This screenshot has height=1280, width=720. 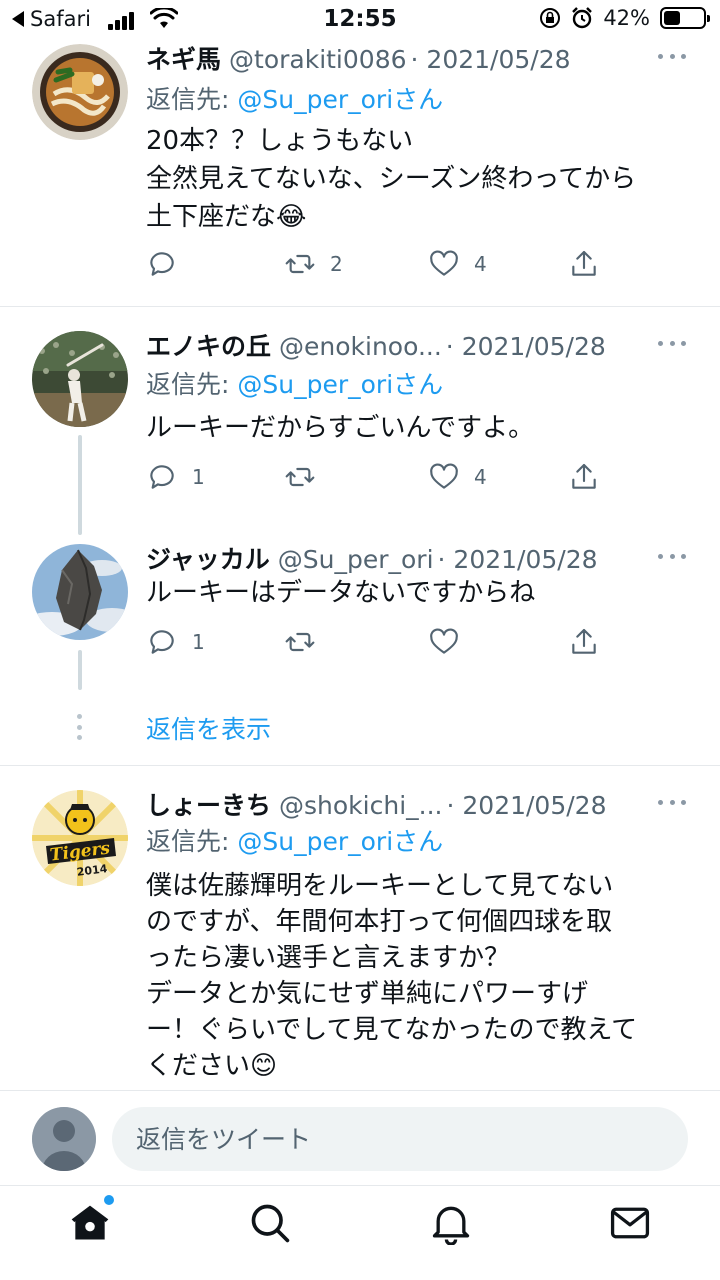 I want to click on tweet-text: ルーキーだからすごいんですよ。, so click(x=421, y=428).